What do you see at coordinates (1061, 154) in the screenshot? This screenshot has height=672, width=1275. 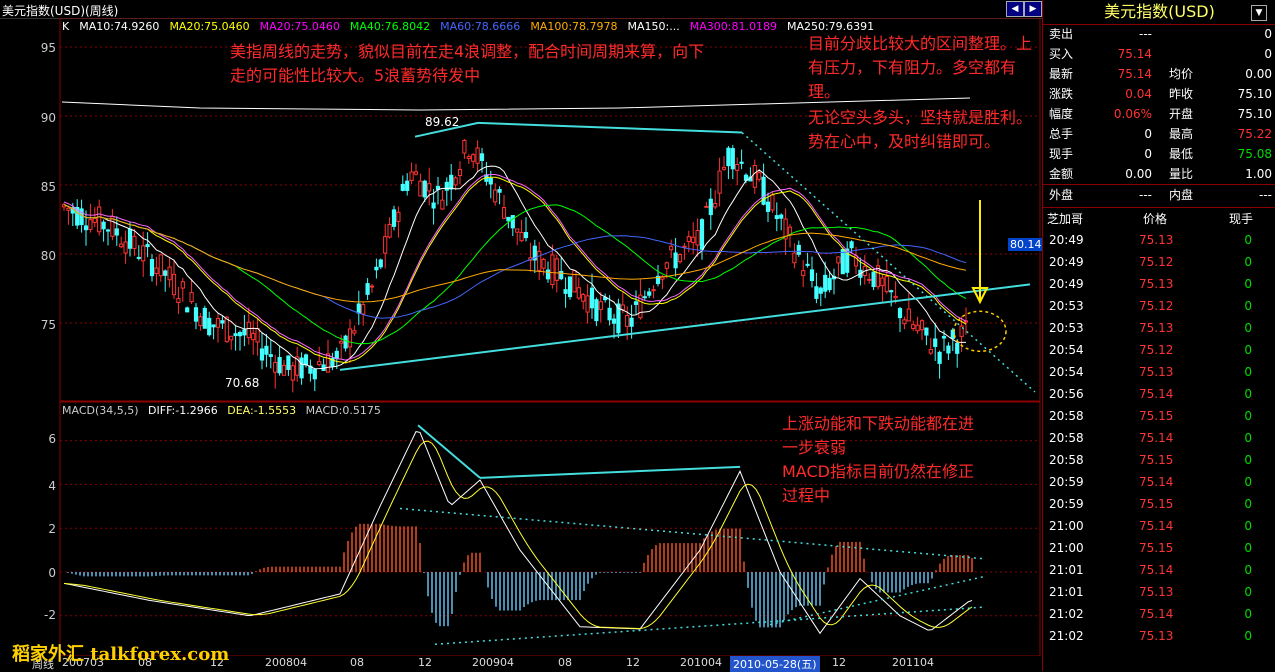 I see `quote-label: 现手` at bounding box center [1061, 154].